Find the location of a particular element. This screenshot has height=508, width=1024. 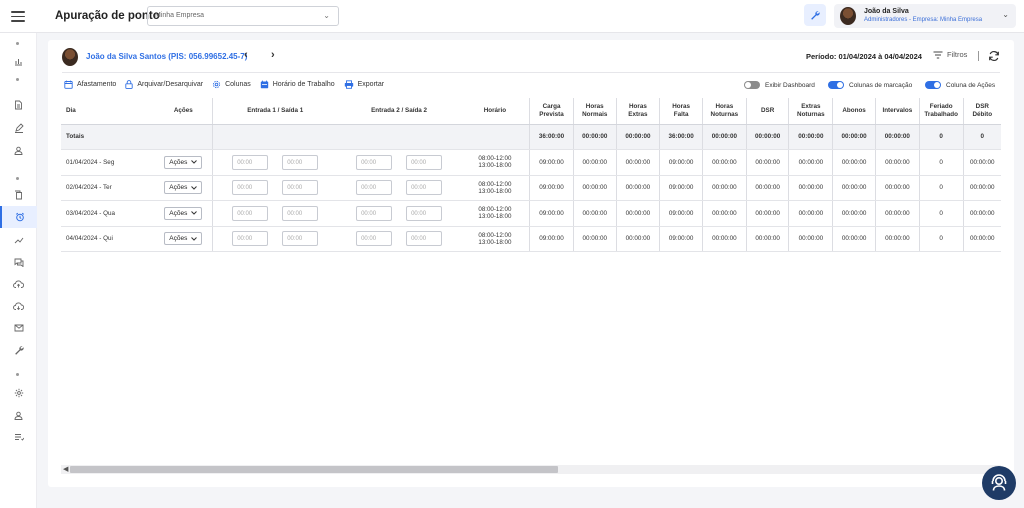

actions-label: Ações is located at coordinates (178, 239).